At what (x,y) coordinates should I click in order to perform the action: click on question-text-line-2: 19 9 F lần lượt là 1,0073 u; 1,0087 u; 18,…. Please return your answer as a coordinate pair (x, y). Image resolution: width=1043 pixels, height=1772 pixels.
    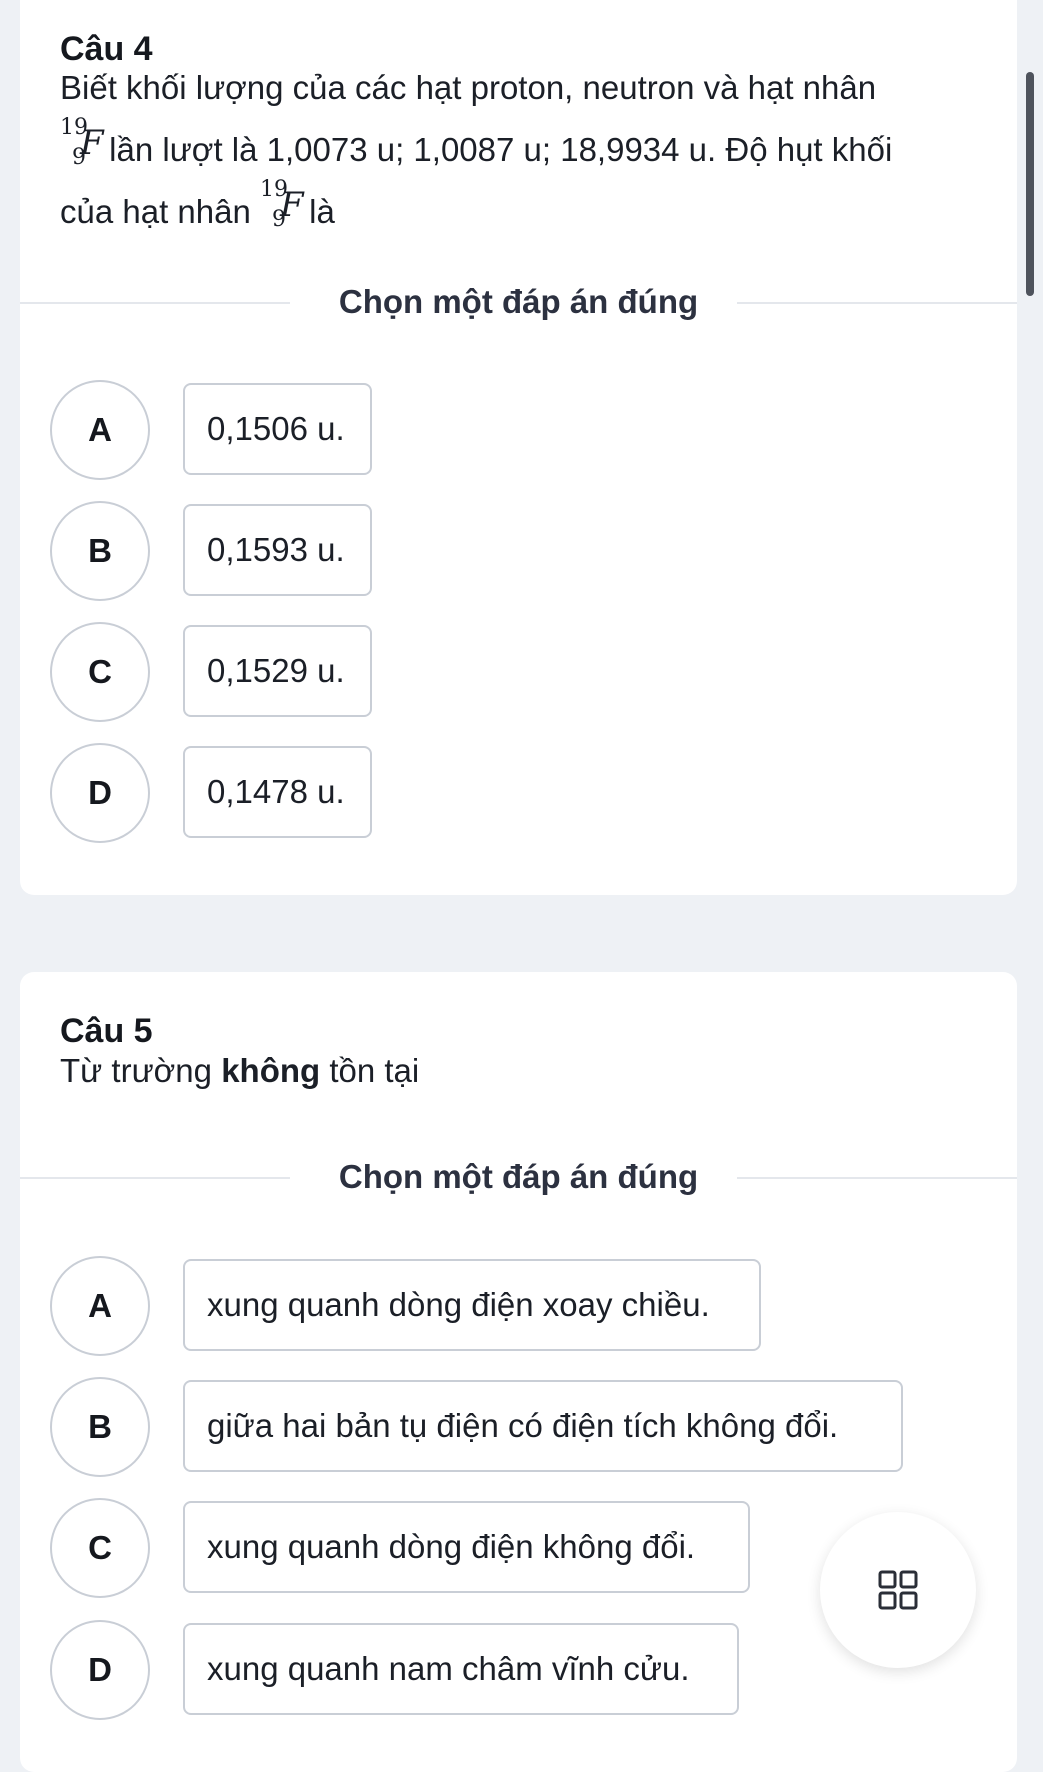
    Looking at the image, I should click on (510, 149).